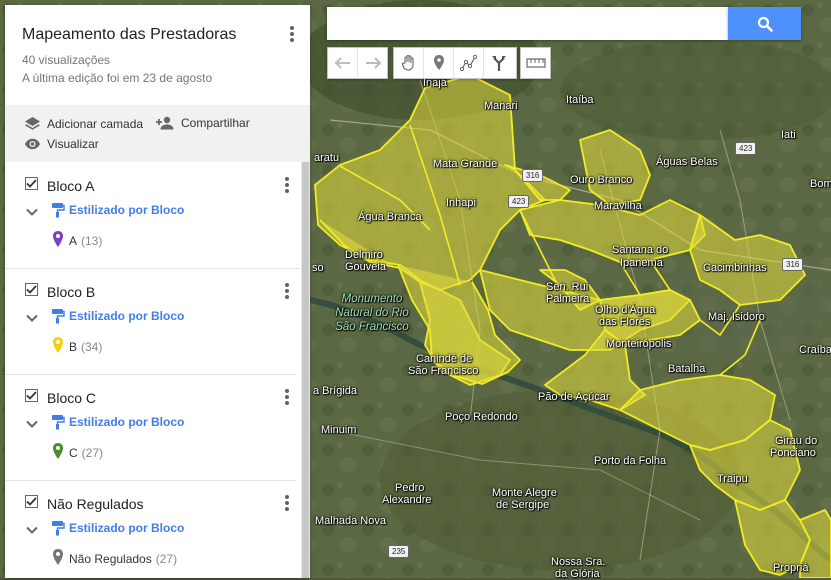 The width and height of the screenshot is (831, 580). I want to click on hand-icon, so click(407, 62).